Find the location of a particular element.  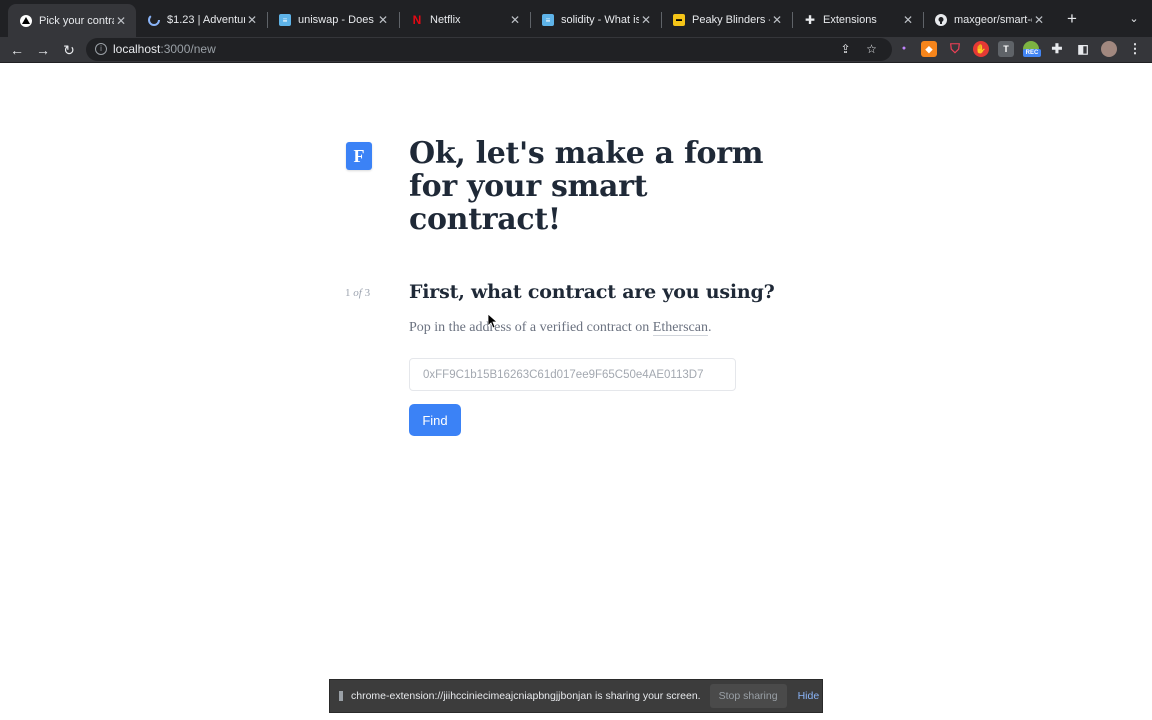

step-indicator: 1 of 3 is located at coordinates (357, 293).